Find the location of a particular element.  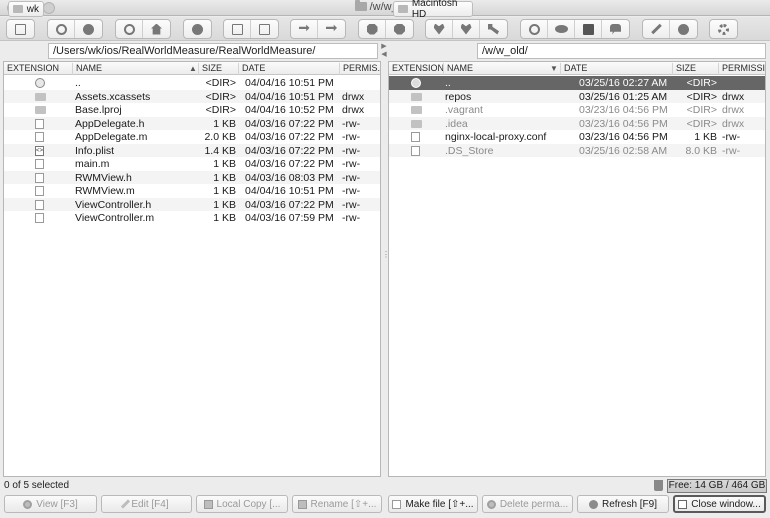

table-row: main.m 1 KB 04/03/16 07:22 PM -rw- is located at coordinates (192, 164).